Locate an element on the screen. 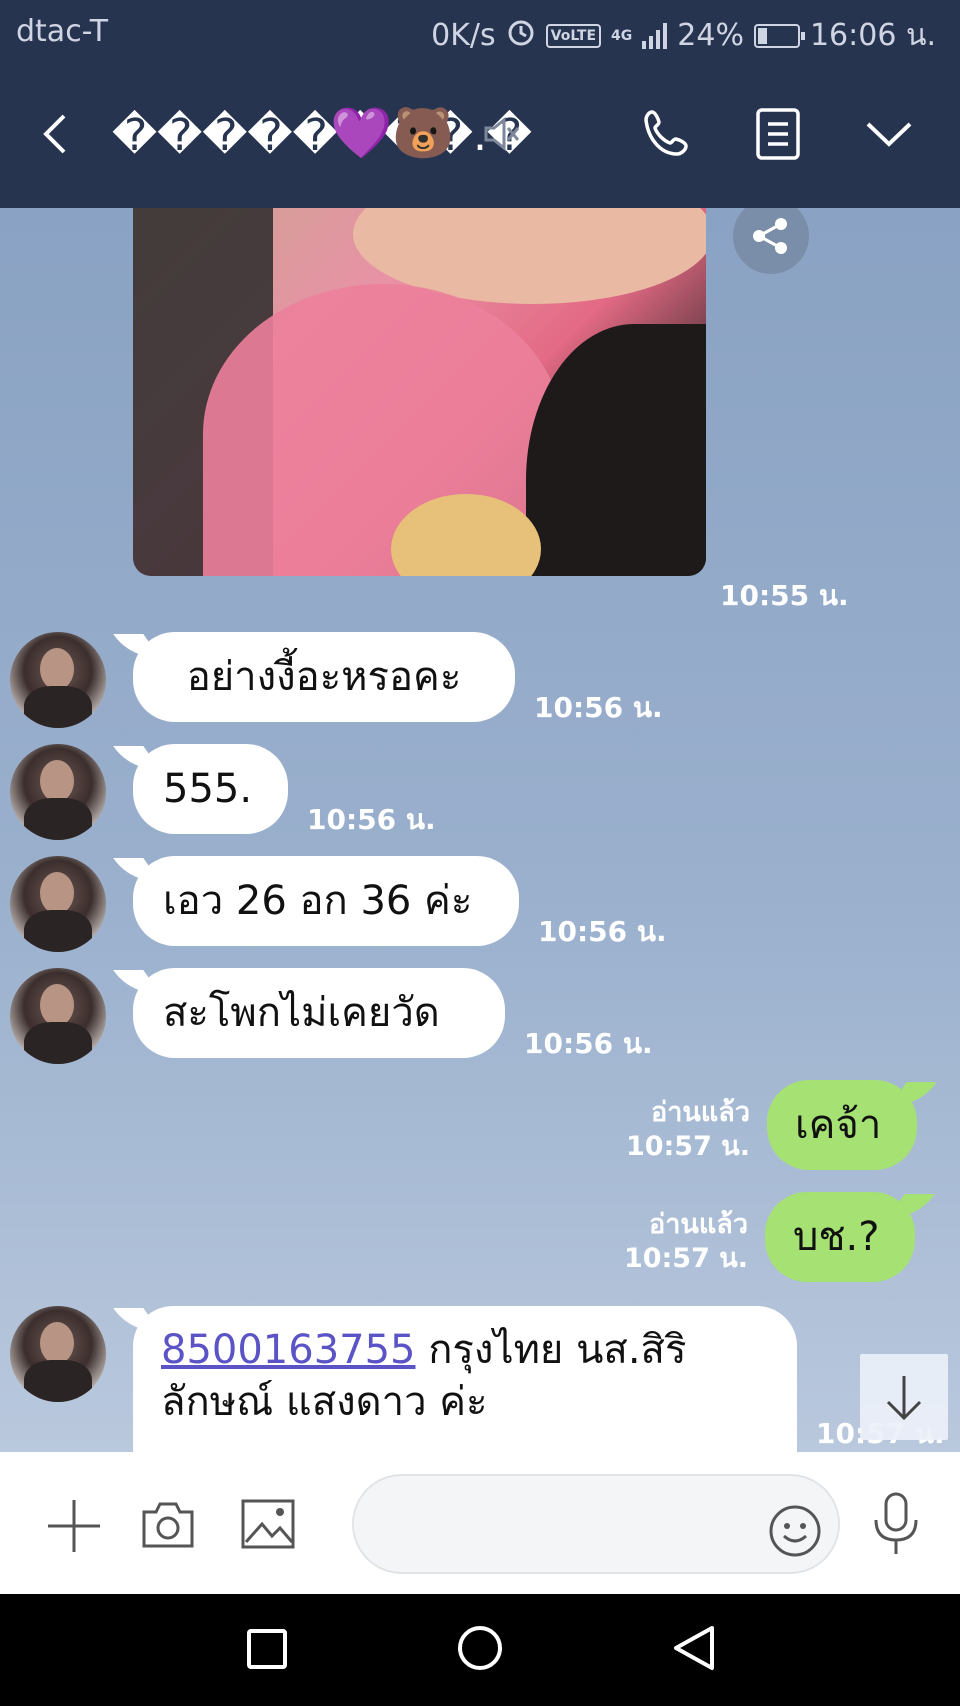 This screenshot has height=1706, width=960. message-input-field is located at coordinates (596, 1524).